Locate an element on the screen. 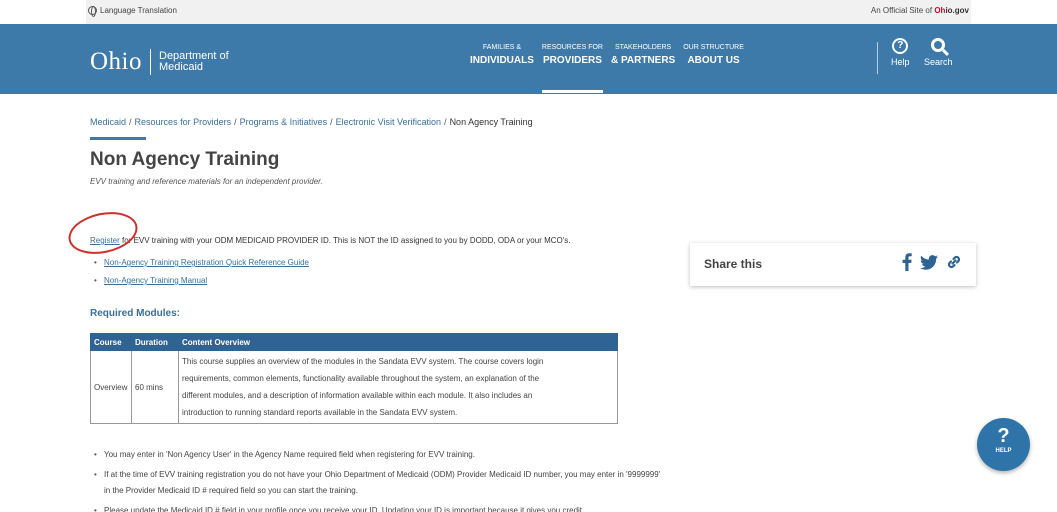  nav-stakeholders-partners: STAKEHOLDERS & PARTNERS is located at coordinates (643, 55).